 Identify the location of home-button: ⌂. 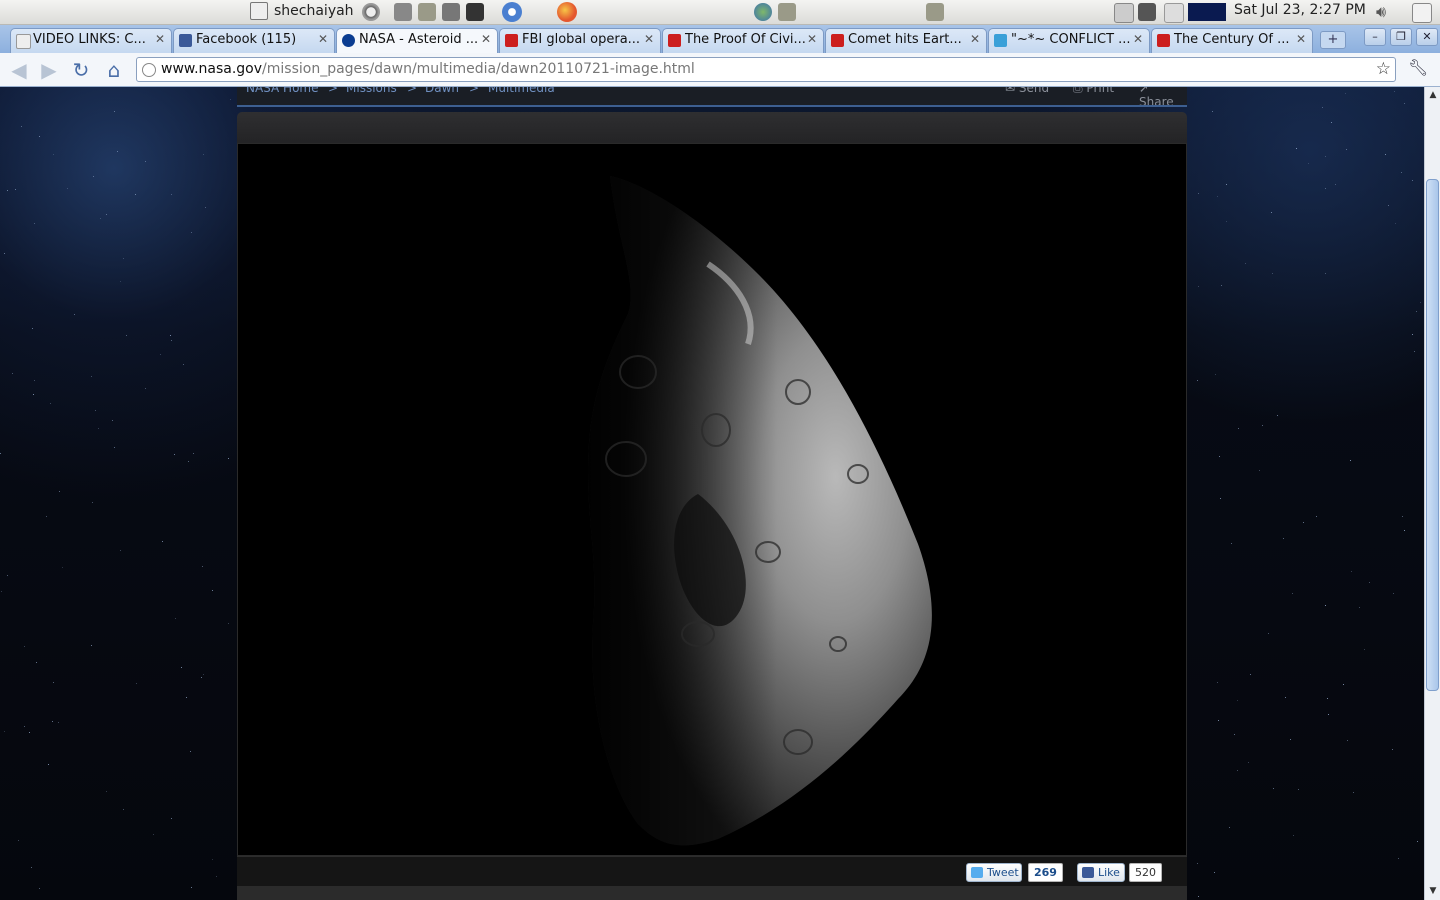
(114, 70).